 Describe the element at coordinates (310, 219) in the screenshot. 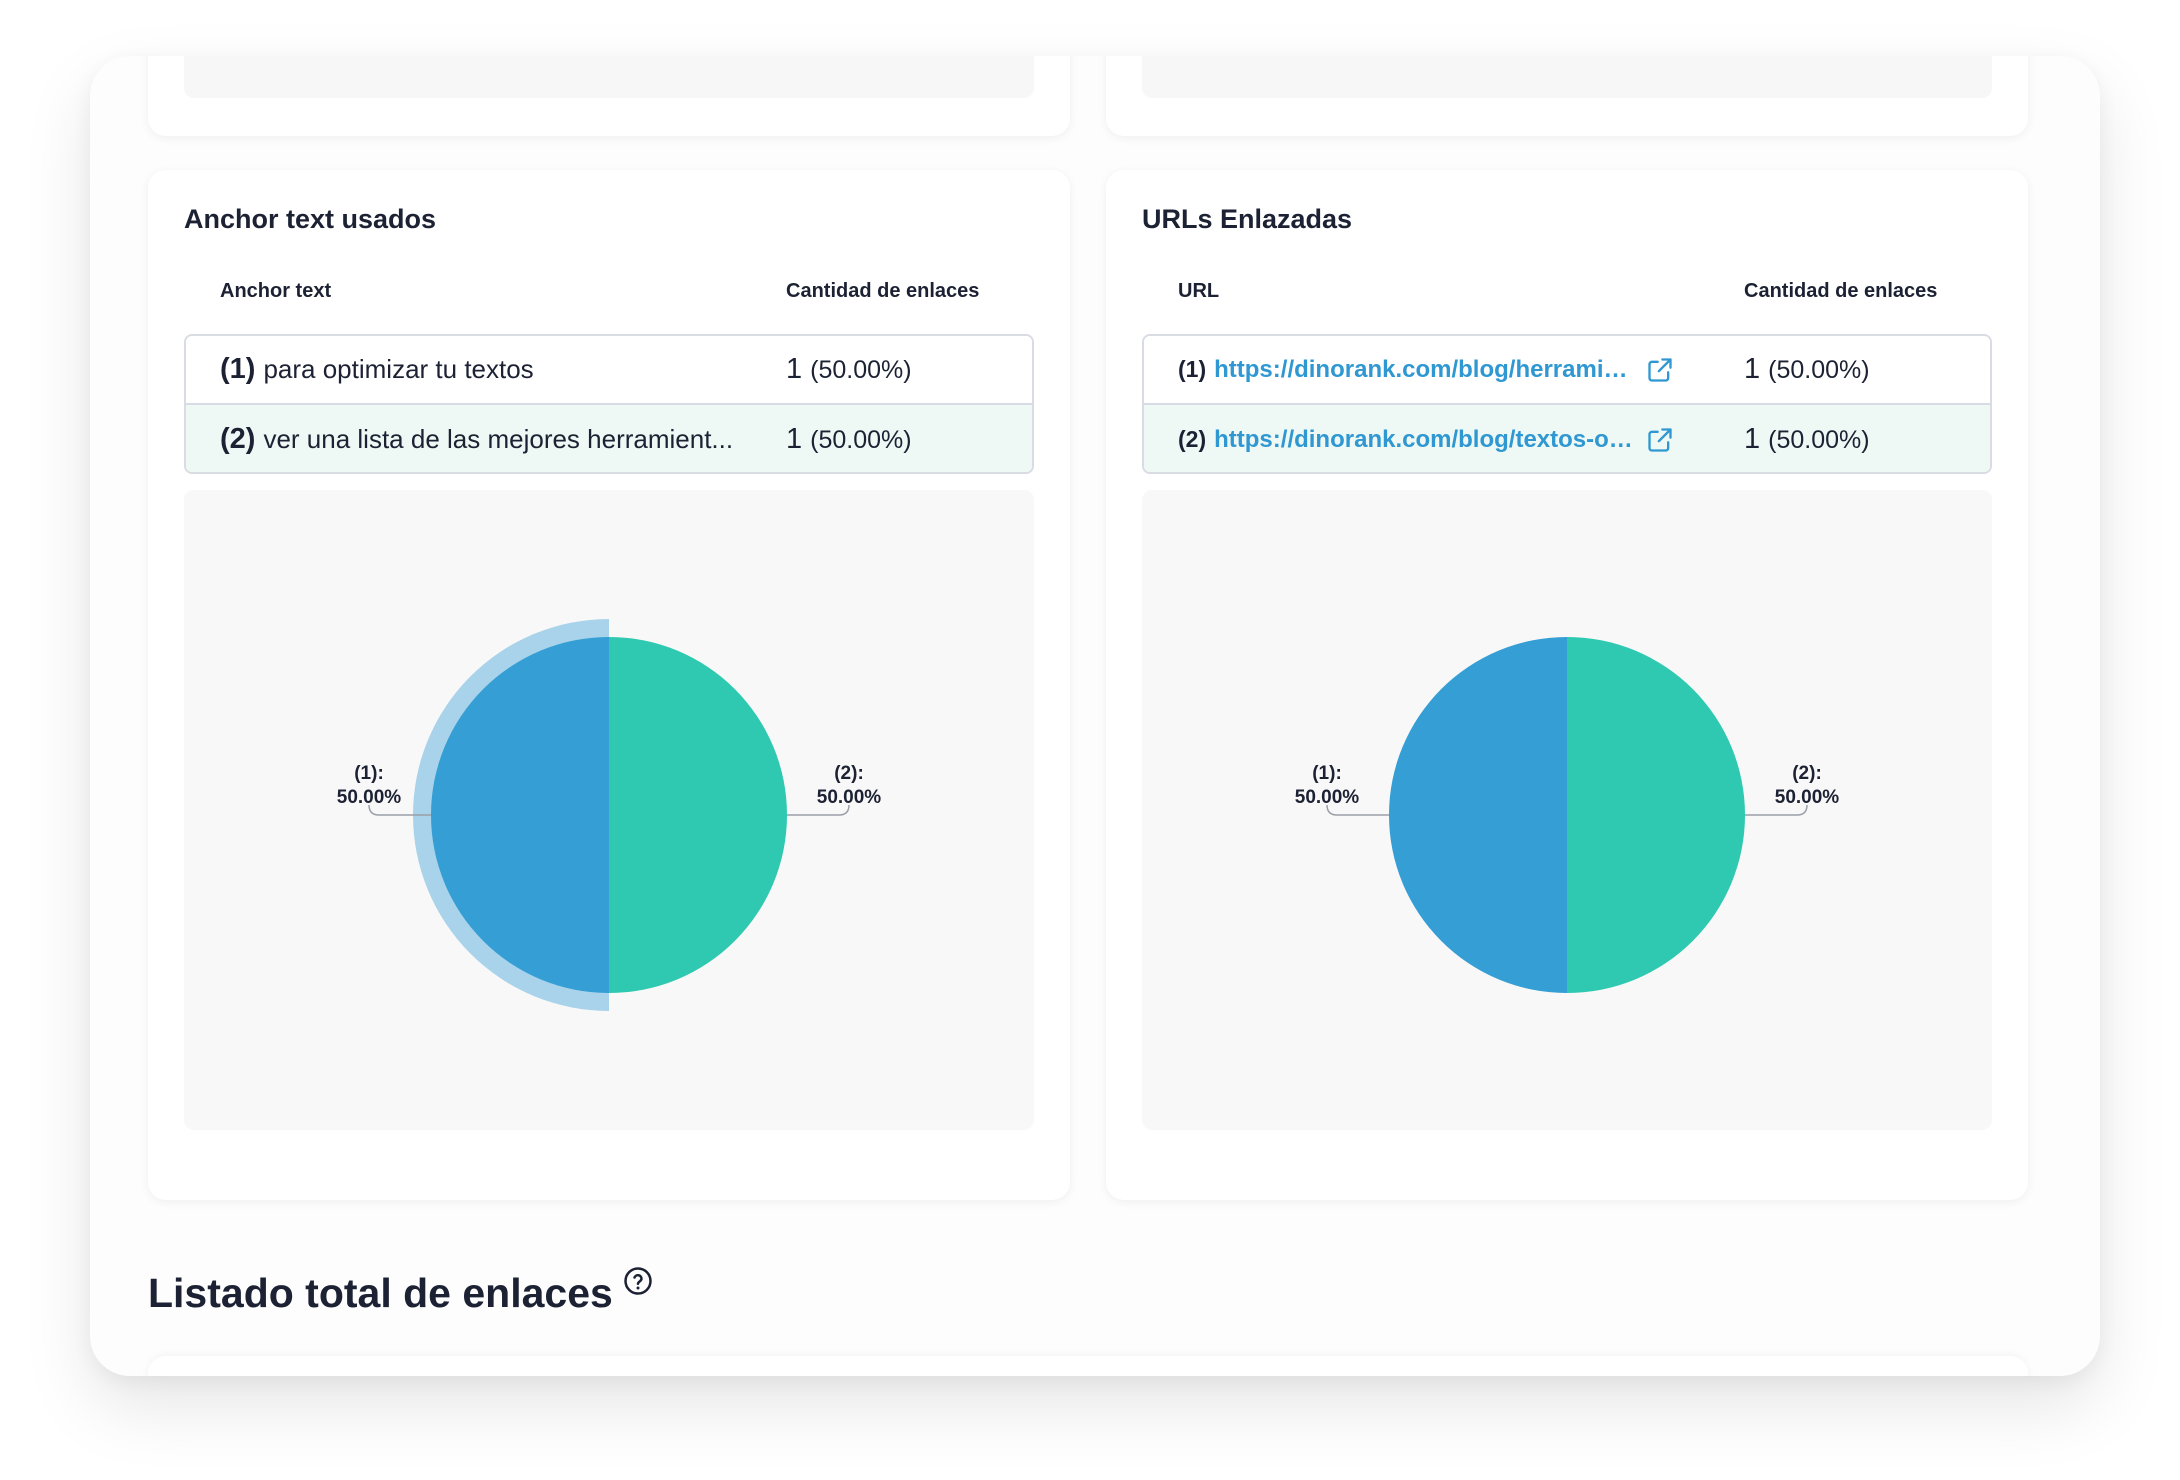

I see `anchor-card-title: Anchor text usados` at that location.